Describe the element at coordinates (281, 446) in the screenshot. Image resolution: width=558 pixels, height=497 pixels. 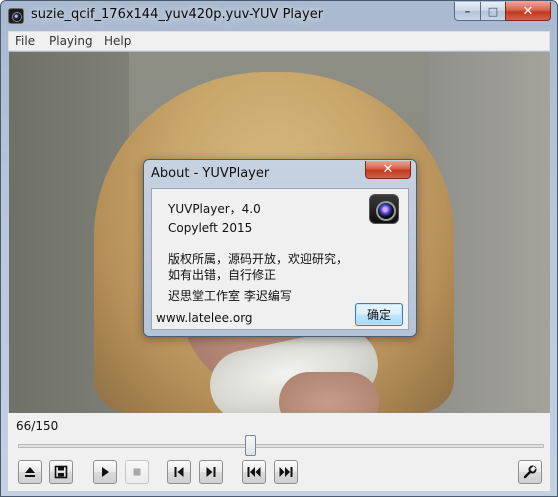
I see `seek-slider-track` at that location.